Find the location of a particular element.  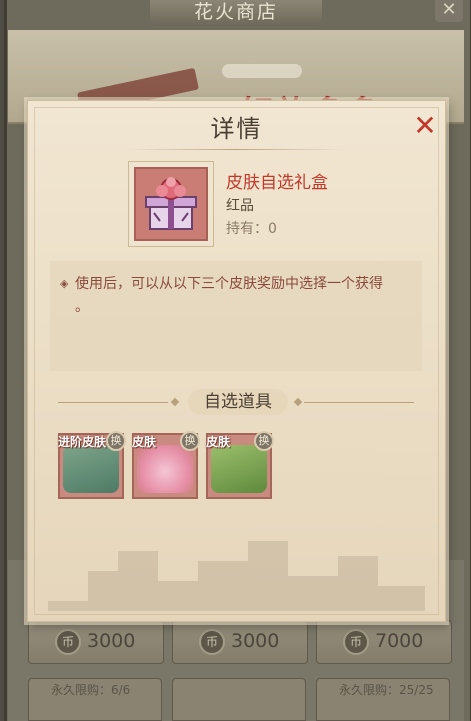

banner-scroll-decoration is located at coordinates (262, 71).